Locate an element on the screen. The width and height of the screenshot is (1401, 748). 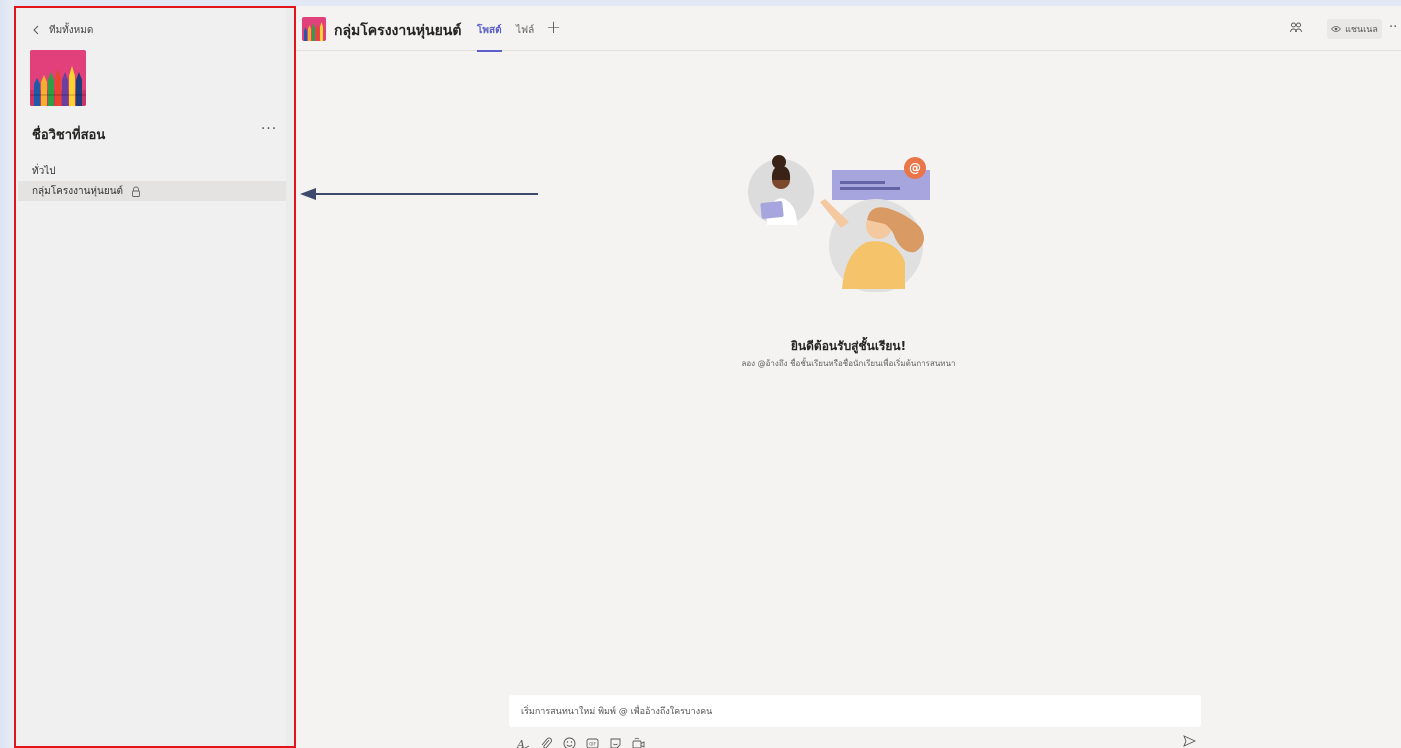
channel-title: กลุ่มโครงงานหุ่นยนต์ is located at coordinates (398, 31).